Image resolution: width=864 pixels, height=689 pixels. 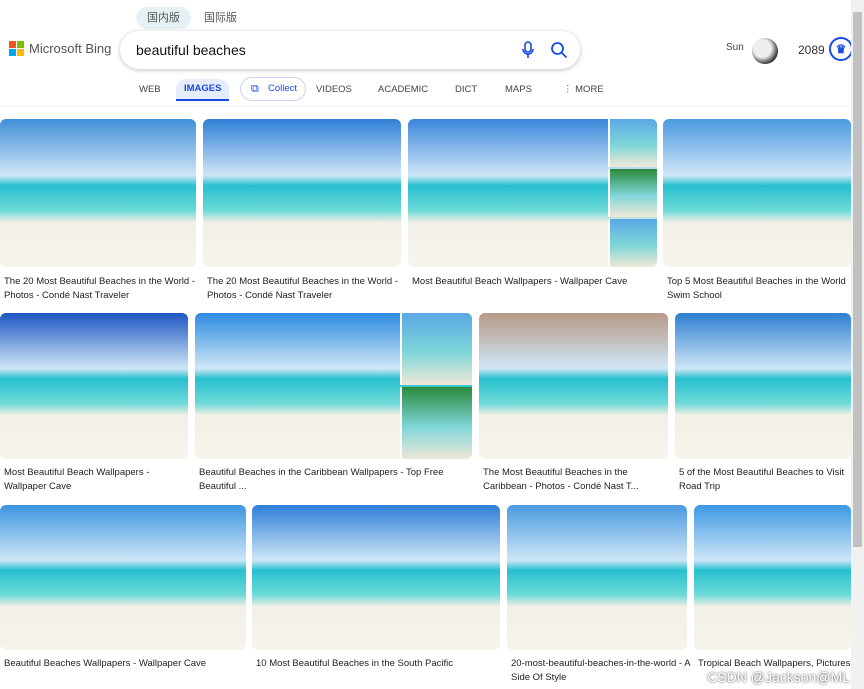 I want to click on collect-icon: ⧉, so click(x=255, y=89).